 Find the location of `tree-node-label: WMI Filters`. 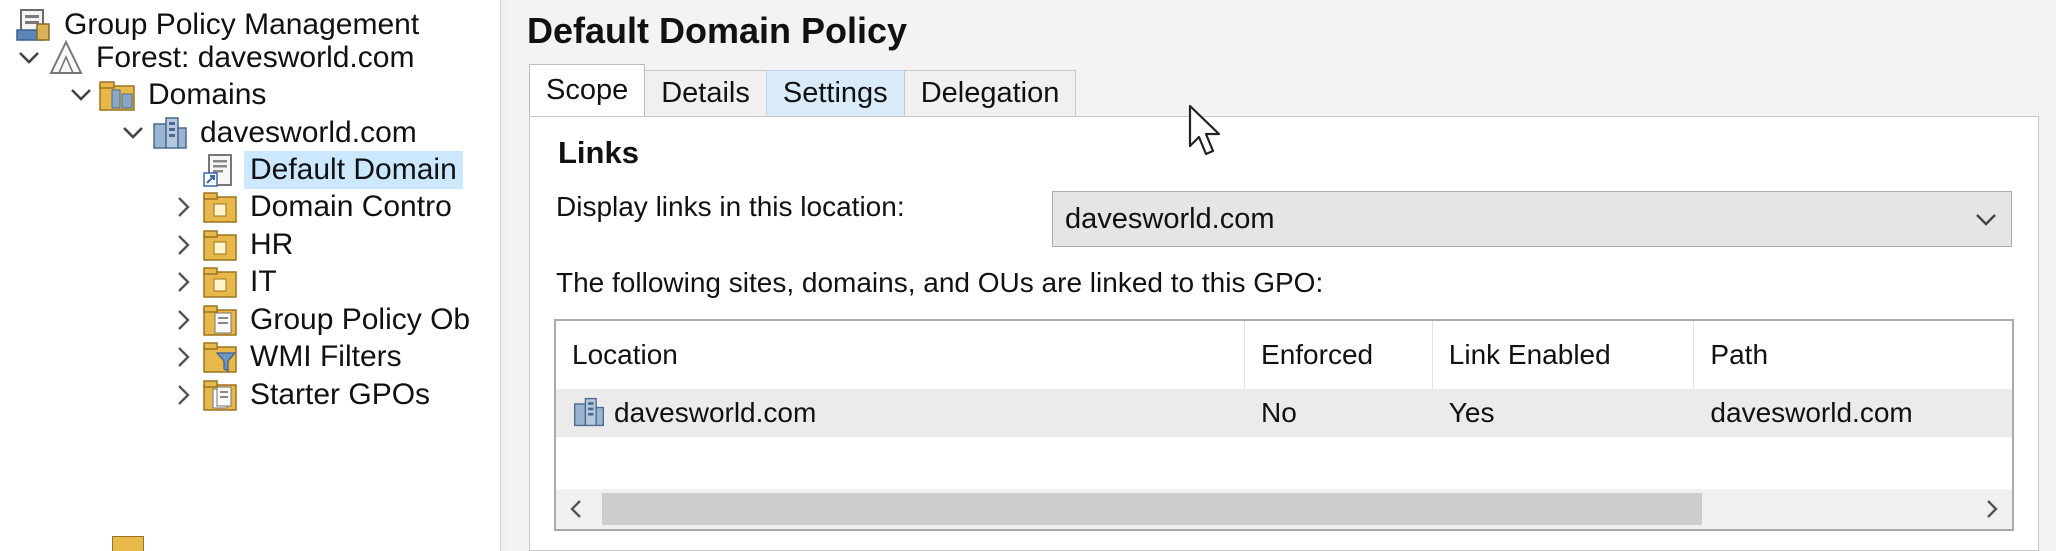

tree-node-label: WMI Filters is located at coordinates (326, 356).